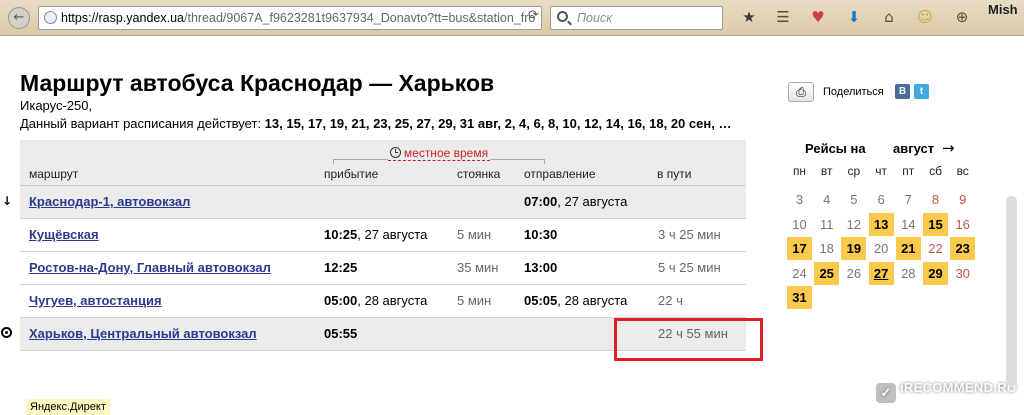 This screenshot has height=415, width=1024. Describe the element at coordinates (854, 248) in the screenshot. I see `calendar-day: 19` at that location.